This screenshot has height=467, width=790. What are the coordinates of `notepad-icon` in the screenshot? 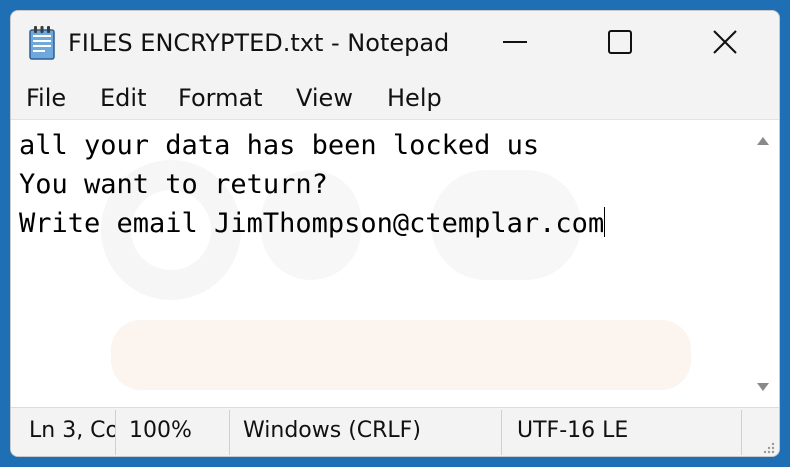 It's located at (42, 43).